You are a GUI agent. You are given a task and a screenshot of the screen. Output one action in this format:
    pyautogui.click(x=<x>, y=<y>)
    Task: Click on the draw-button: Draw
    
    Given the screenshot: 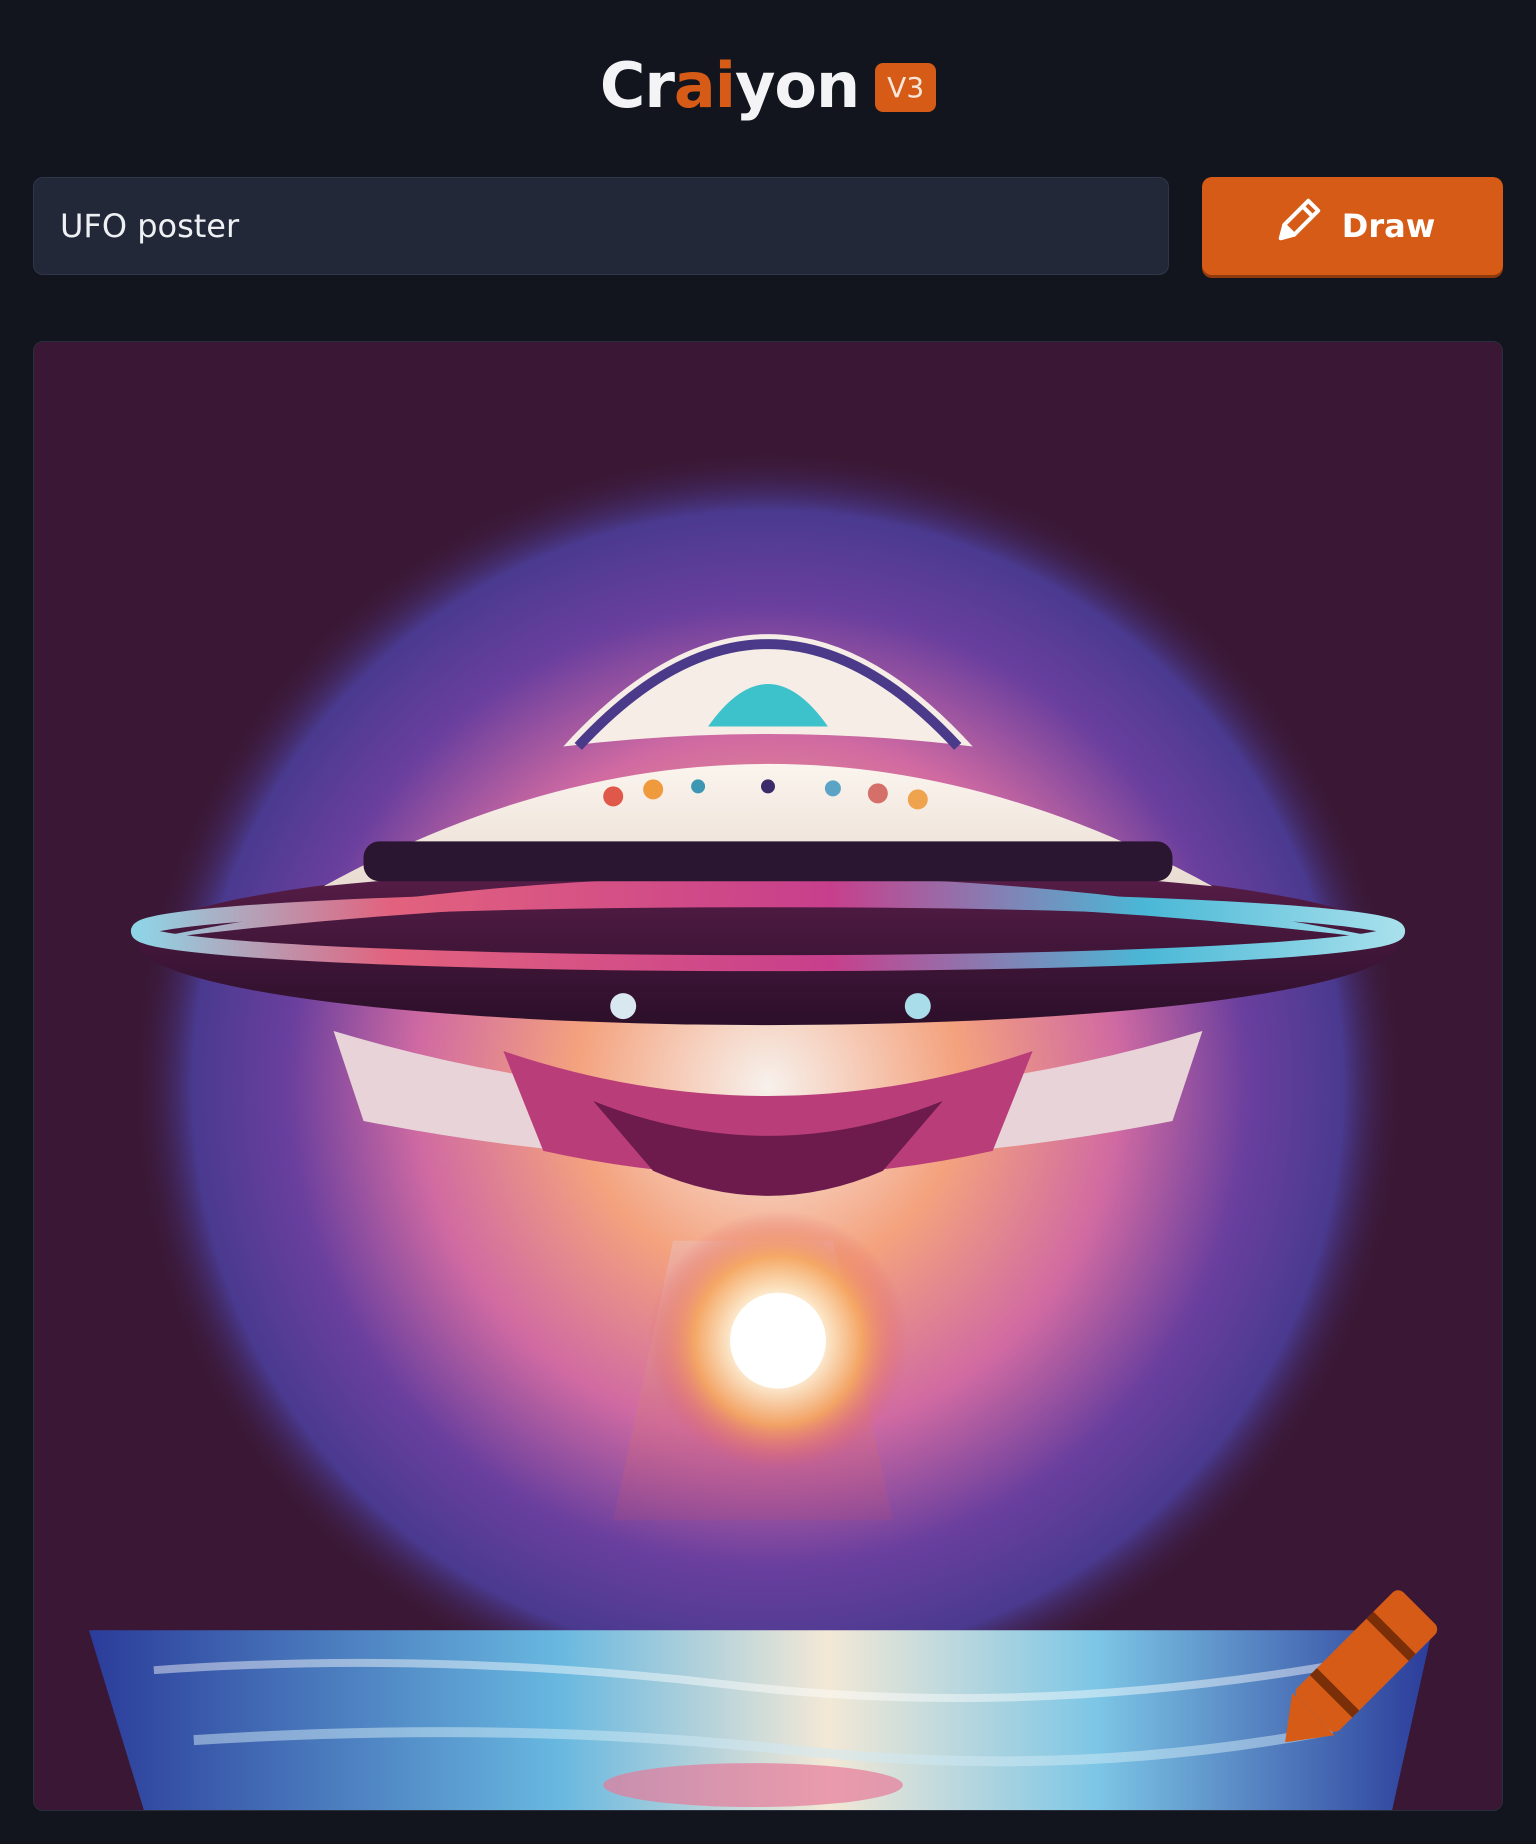 What is the action you would take?
    pyautogui.click(x=1352, y=226)
    